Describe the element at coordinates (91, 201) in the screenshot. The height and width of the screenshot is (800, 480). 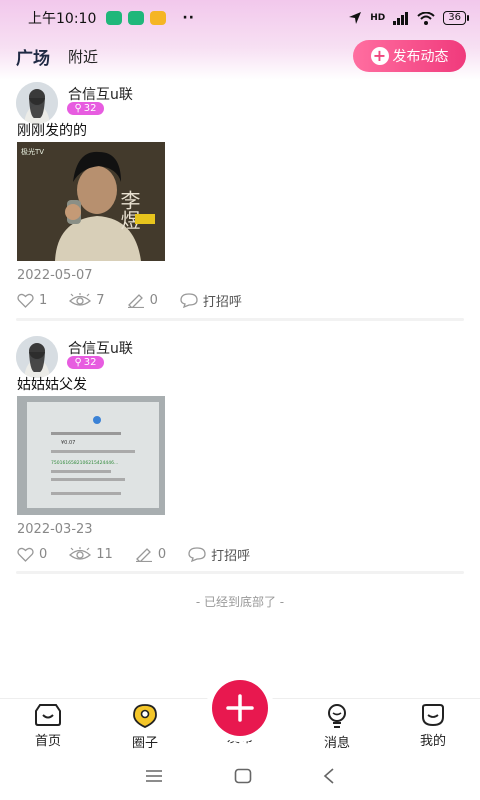
I see `post-image: 极光TV 李煜` at that location.